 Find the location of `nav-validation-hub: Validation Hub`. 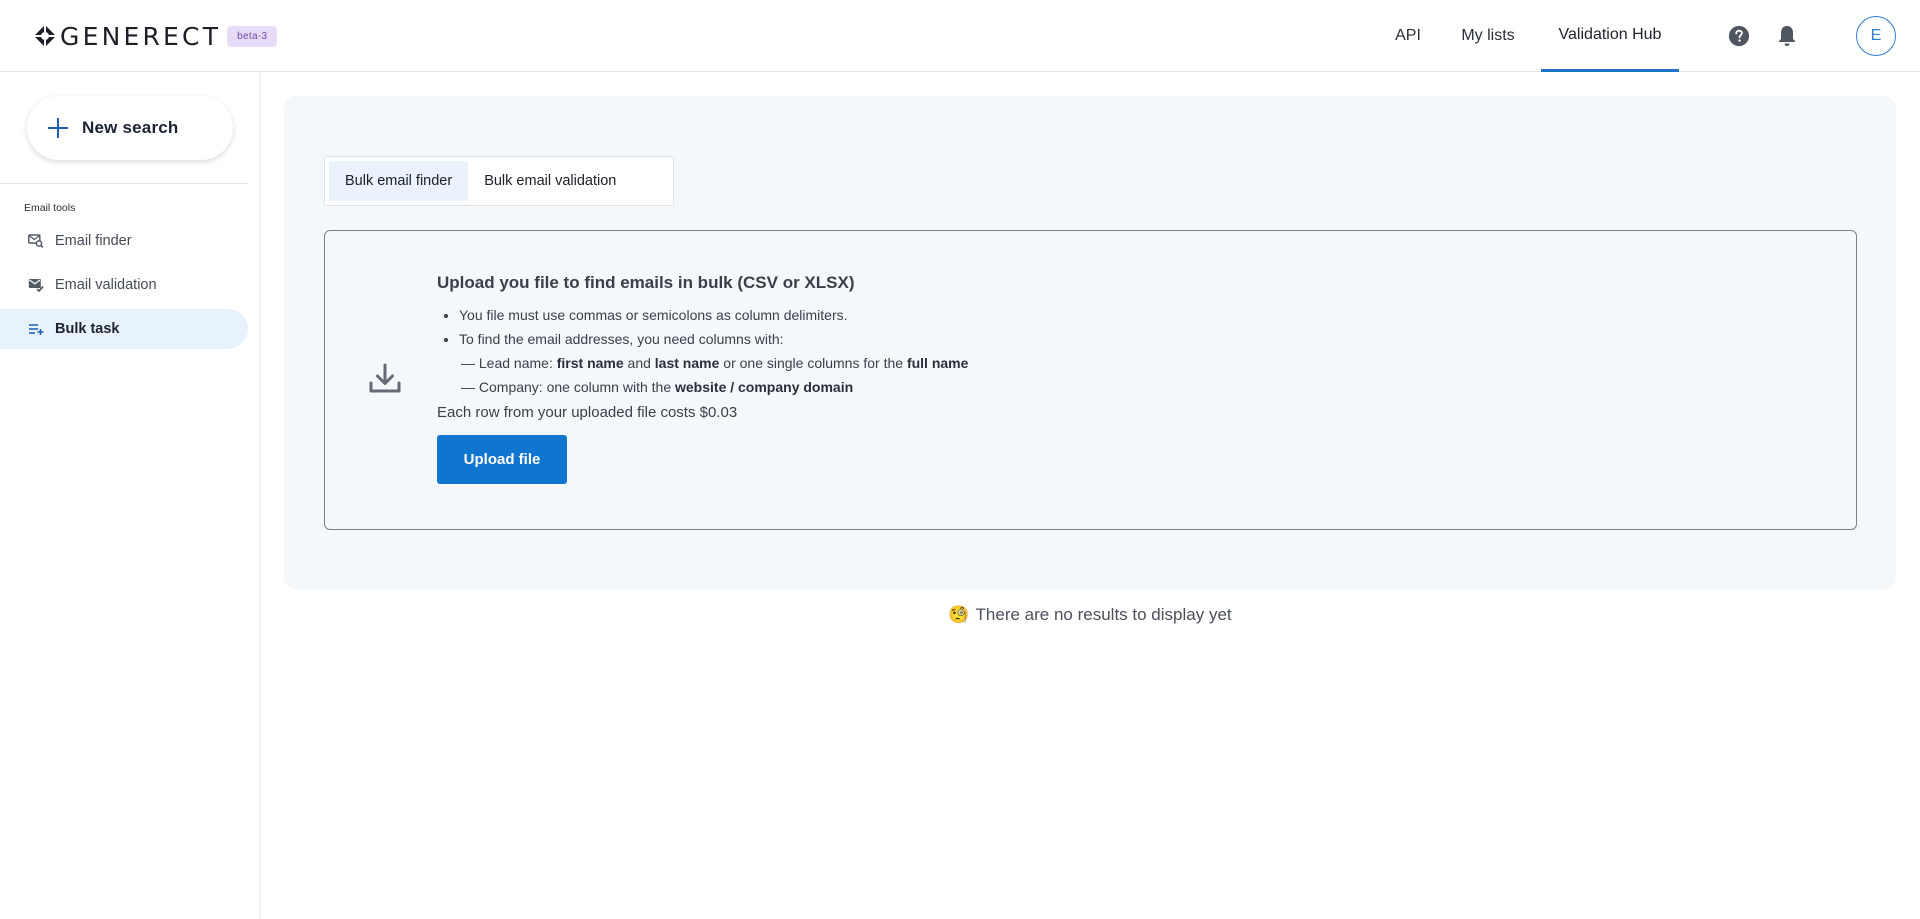

nav-validation-hub: Validation Hub is located at coordinates (1610, 36).